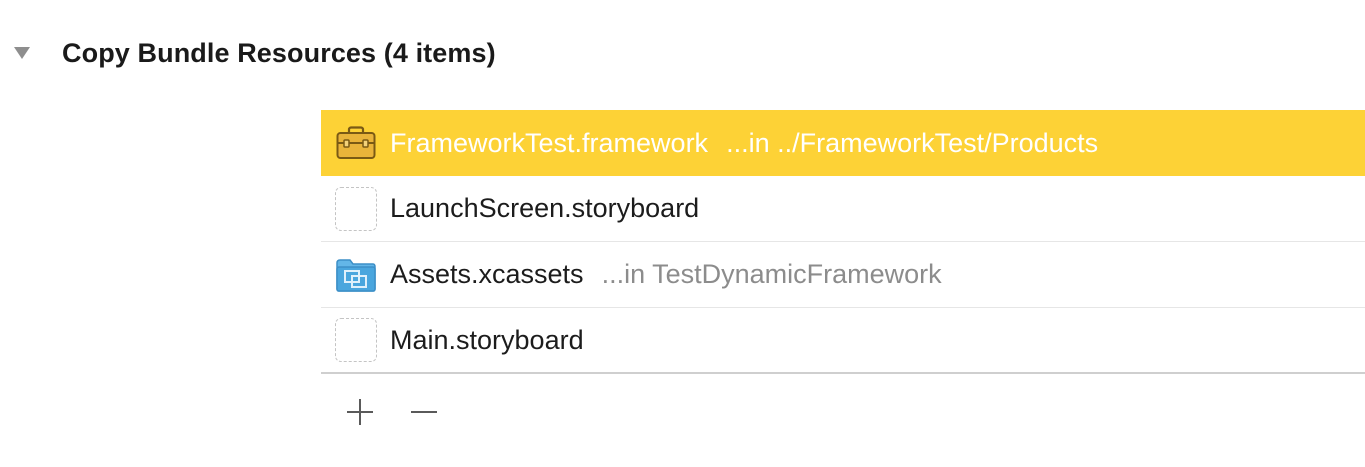 The image size is (1365, 467). Describe the element at coordinates (279, 52) in the screenshot. I see `section-title: Copy Bundle Resources (4 items)` at that location.